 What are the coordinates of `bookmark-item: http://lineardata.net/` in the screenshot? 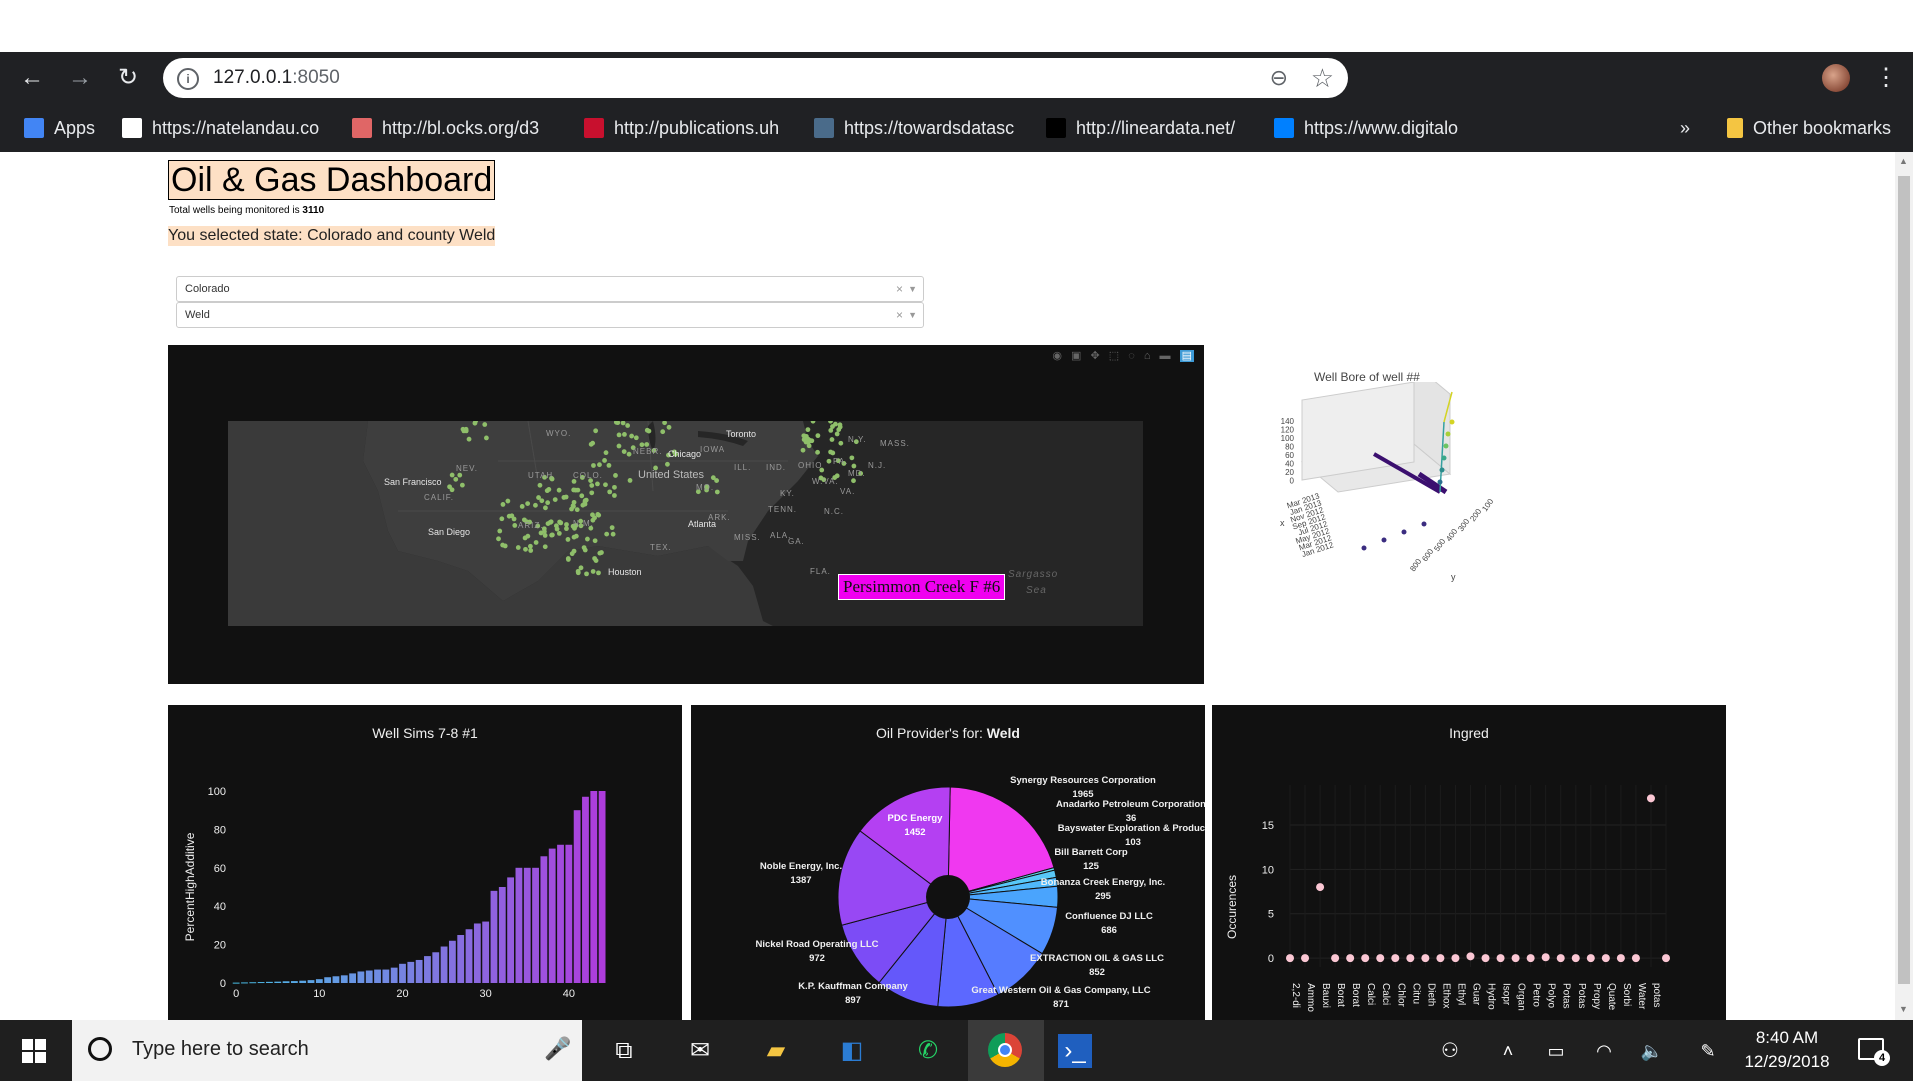 It's located at (1146, 128).